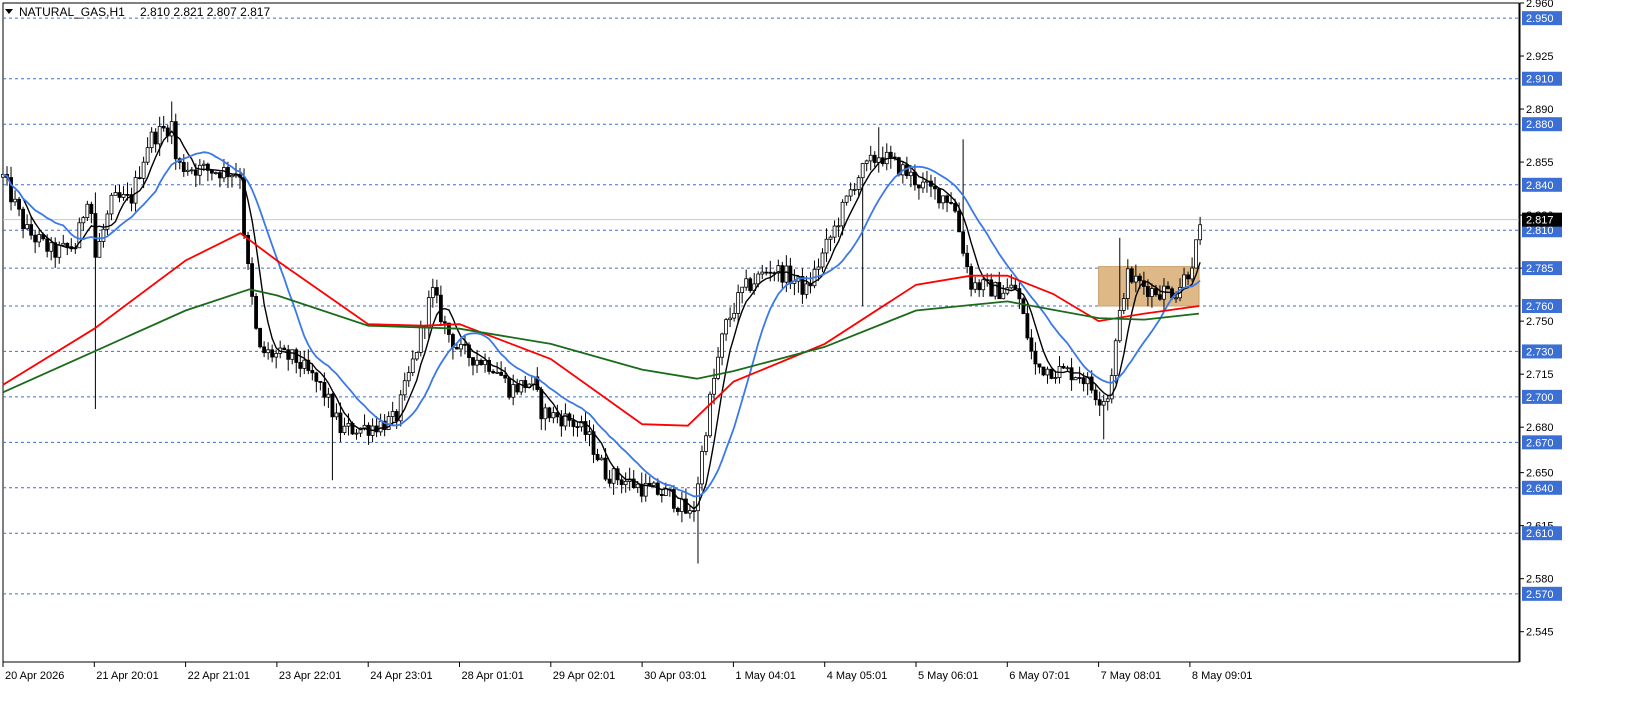 The height and width of the screenshot is (719, 1641). What do you see at coordinates (9, 11) in the screenshot?
I see `collapse-triangle-icon` at bounding box center [9, 11].